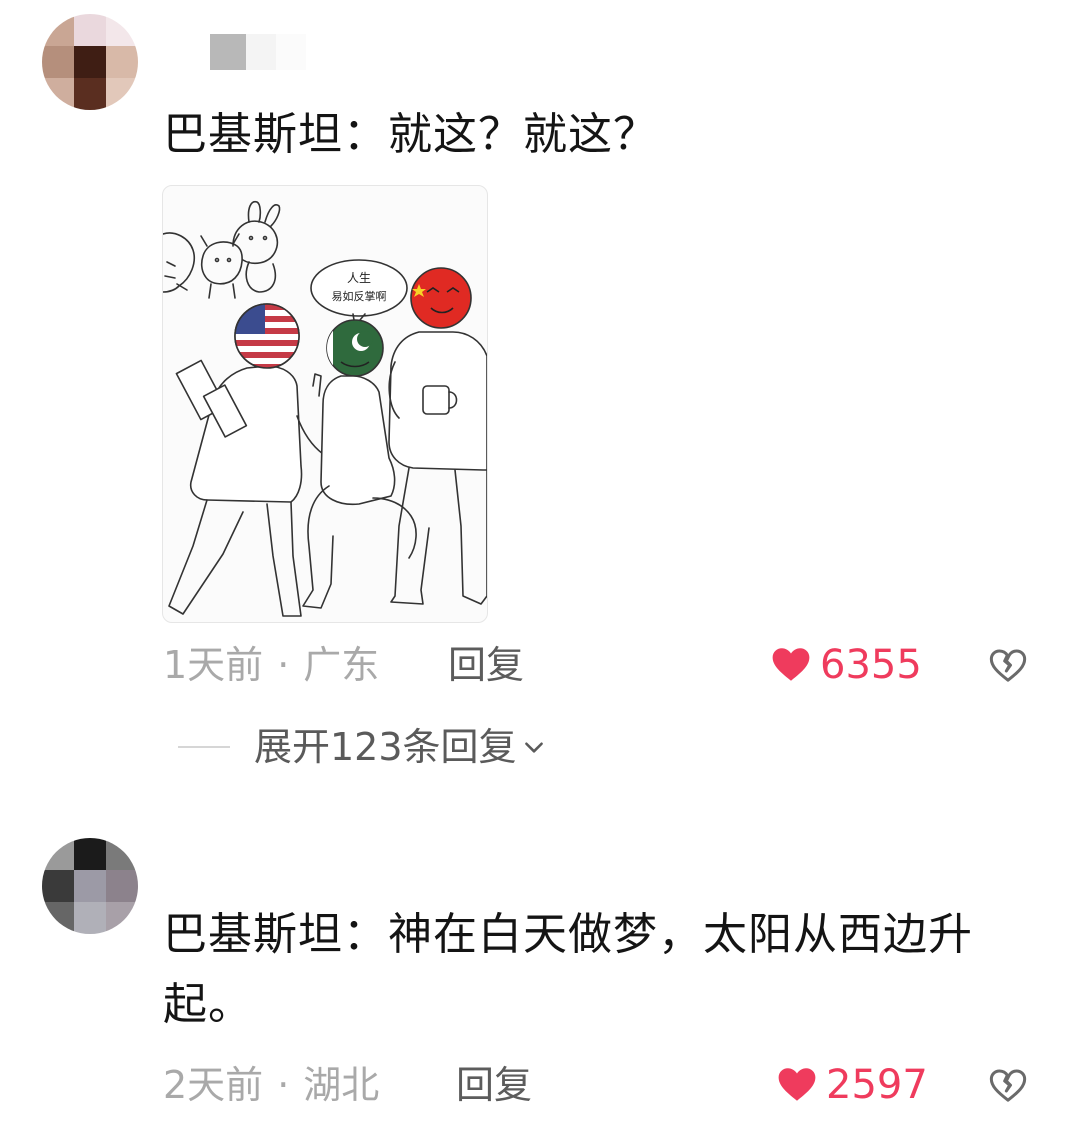  I want to click on expand-replies: 展开123条回复, so click(362, 747).